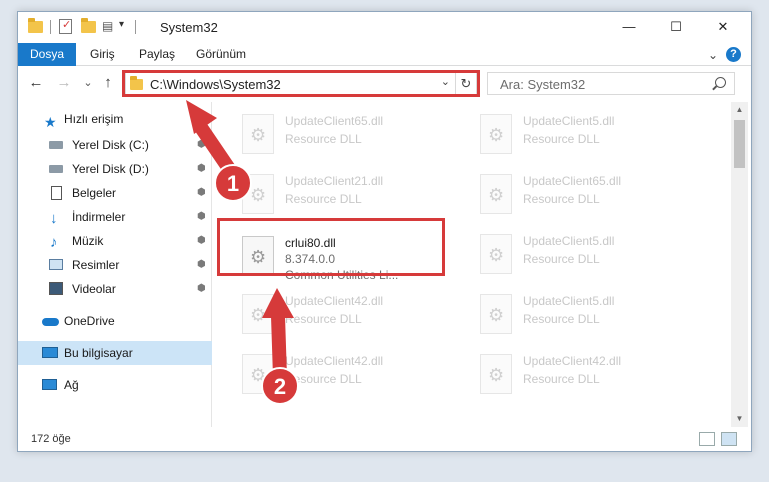  I want to click on maximize-button: ☐, so click(676, 27).